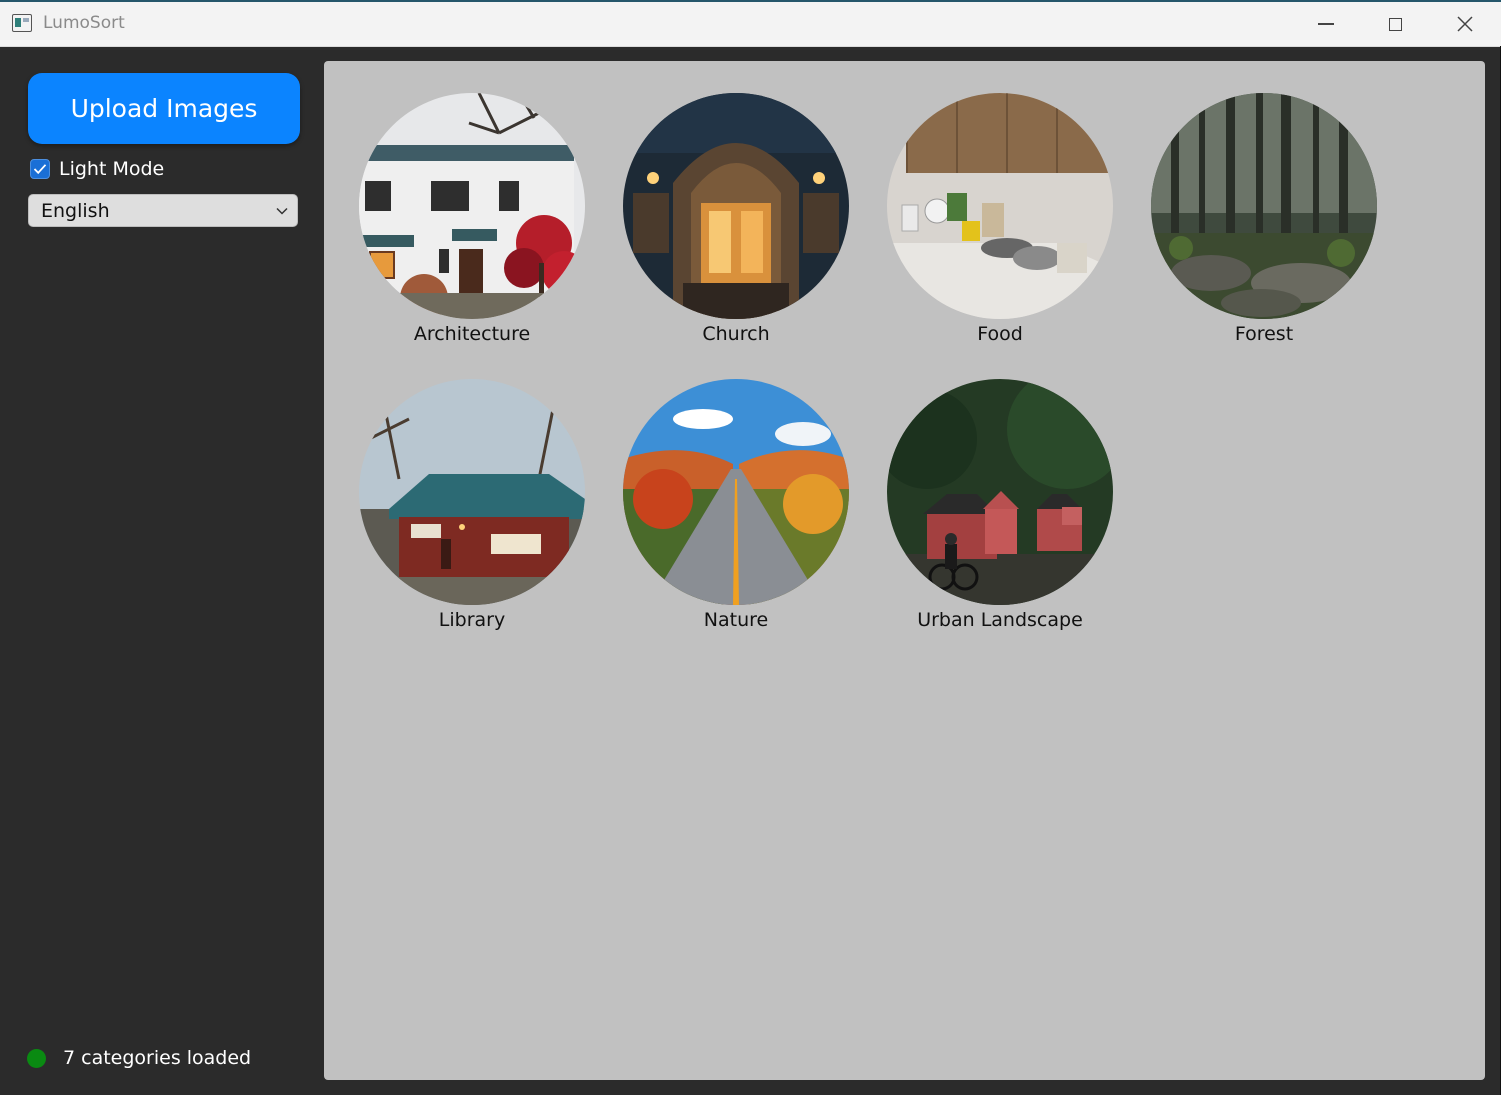 Image resolution: width=1501 pixels, height=1095 pixels. Describe the element at coordinates (1264, 334) in the screenshot. I see `category-label: Forest` at that location.